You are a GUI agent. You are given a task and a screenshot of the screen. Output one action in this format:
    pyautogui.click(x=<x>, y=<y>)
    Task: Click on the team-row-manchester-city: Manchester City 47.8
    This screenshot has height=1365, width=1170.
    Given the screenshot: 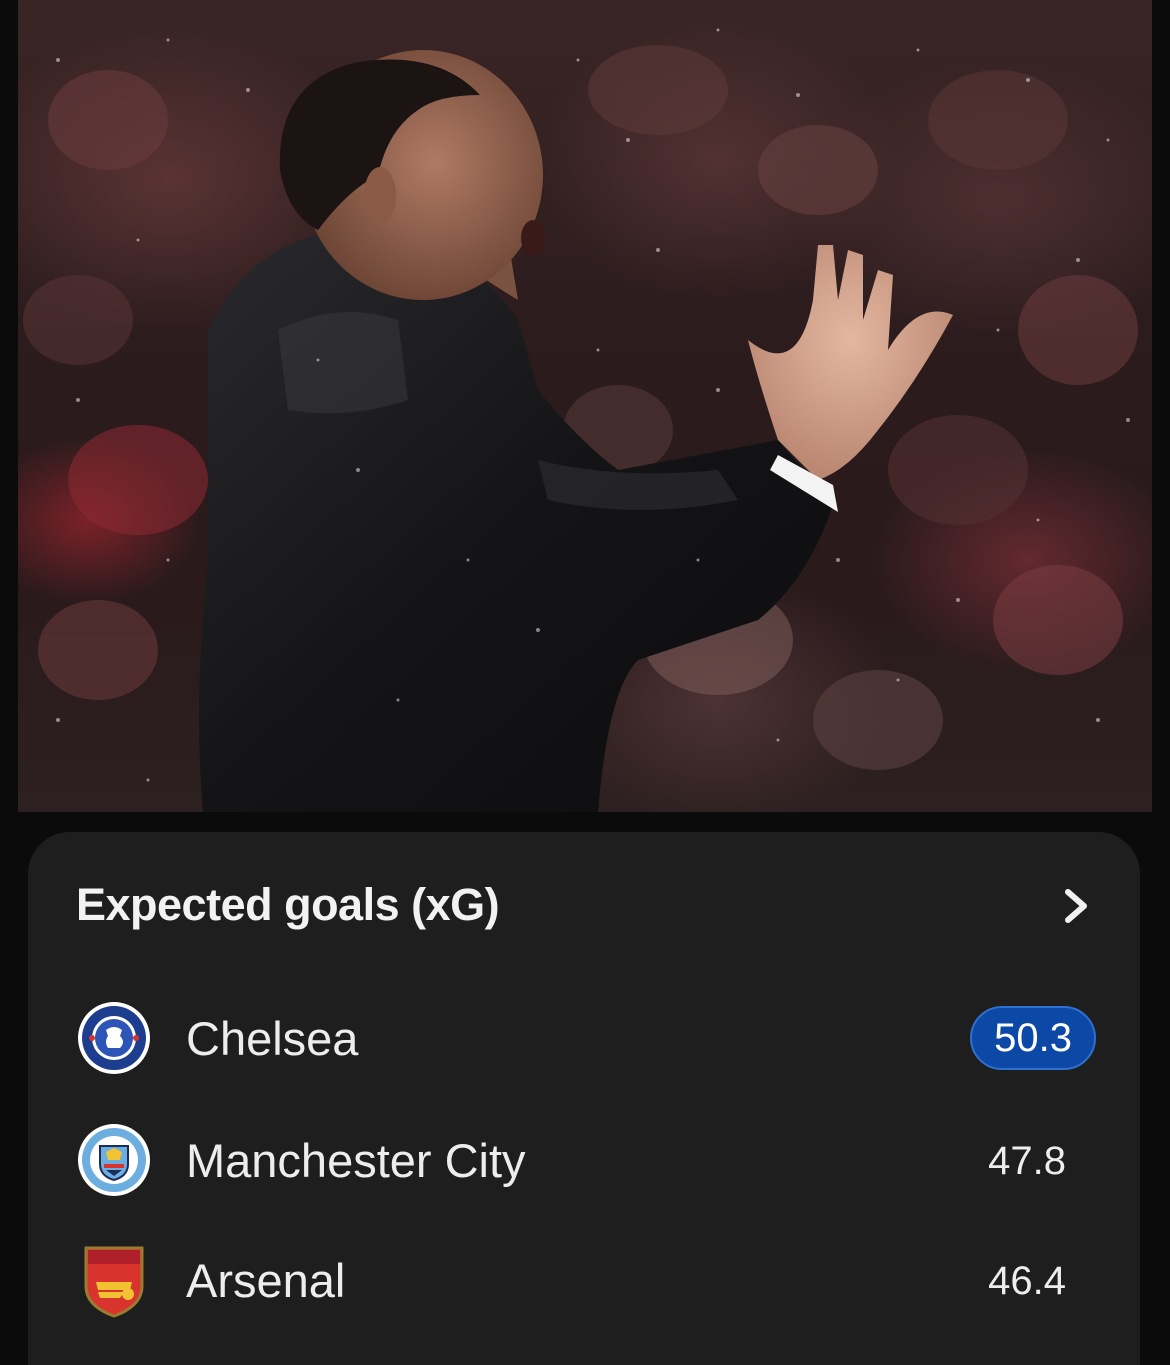 What is the action you would take?
    pyautogui.click(x=586, y=1167)
    